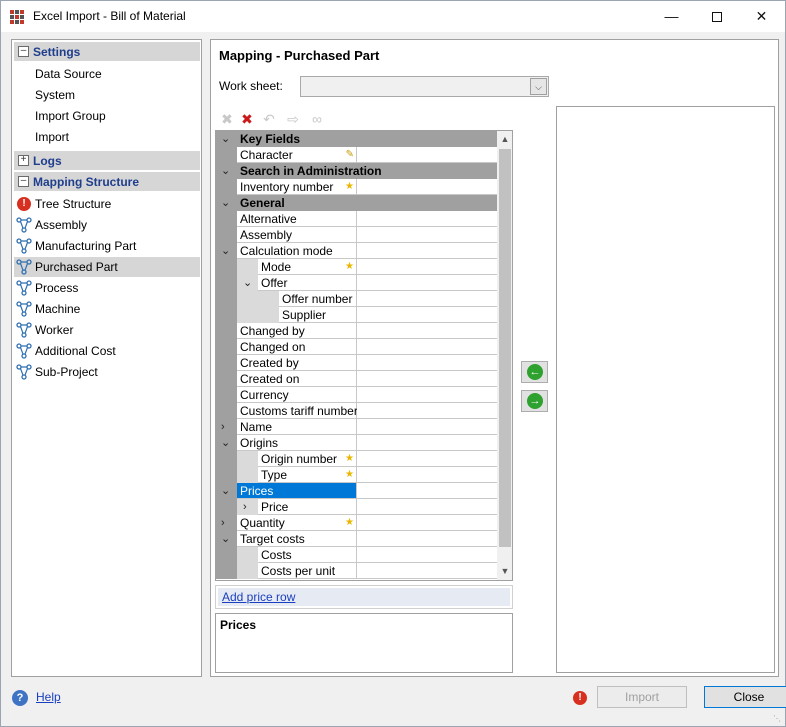 Image resolution: width=786 pixels, height=727 pixels. I want to click on grid-row: Type ★, so click(356, 475).